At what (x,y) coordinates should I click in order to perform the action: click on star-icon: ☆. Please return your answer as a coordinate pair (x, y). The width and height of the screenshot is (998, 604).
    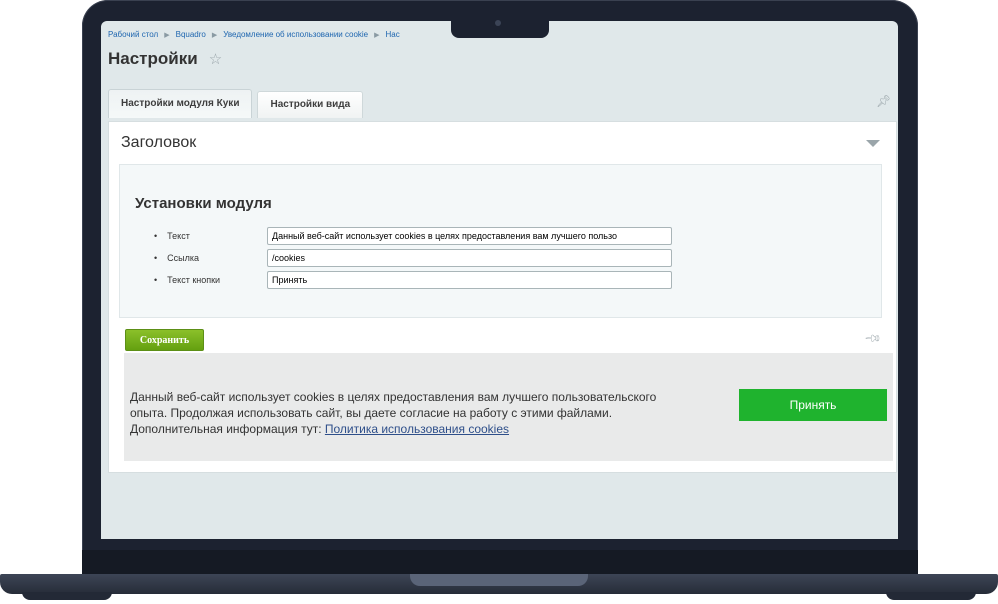
    Looking at the image, I should click on (215, 59).